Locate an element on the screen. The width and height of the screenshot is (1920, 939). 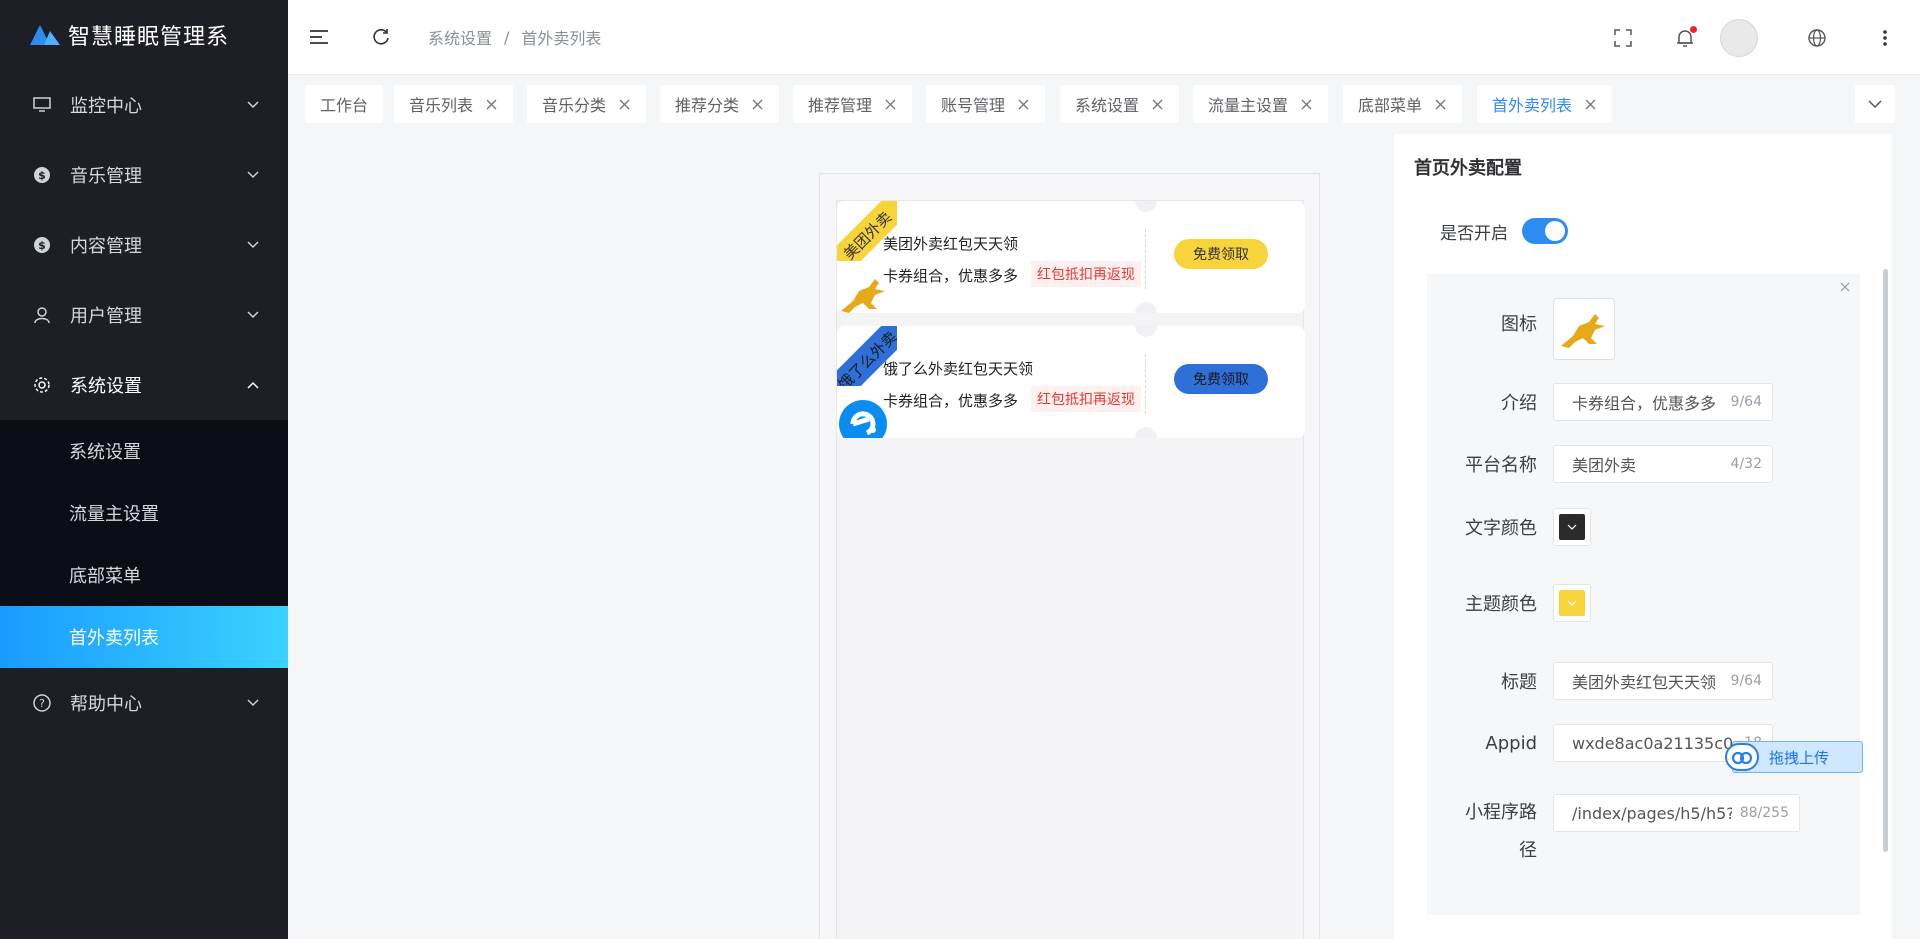
text-color-picker is located at coordinates (1572, 527).